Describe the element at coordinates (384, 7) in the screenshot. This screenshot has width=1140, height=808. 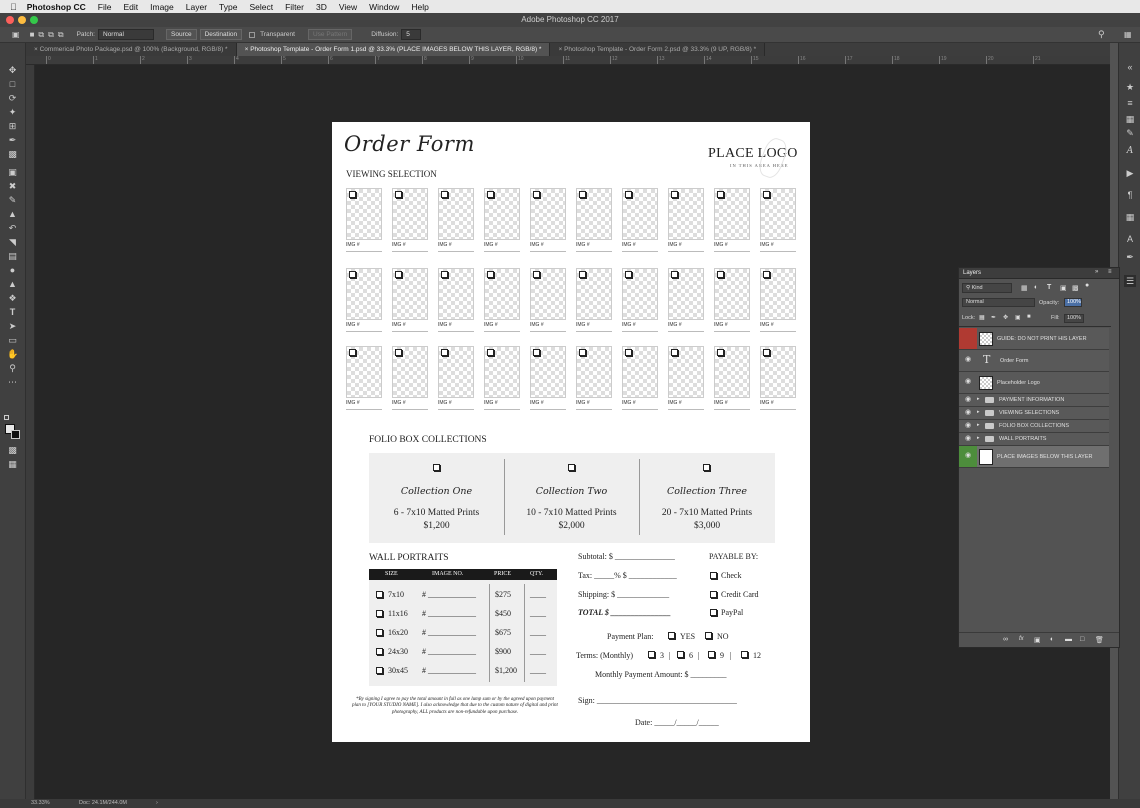
I see `menu-window: Window` at that location.